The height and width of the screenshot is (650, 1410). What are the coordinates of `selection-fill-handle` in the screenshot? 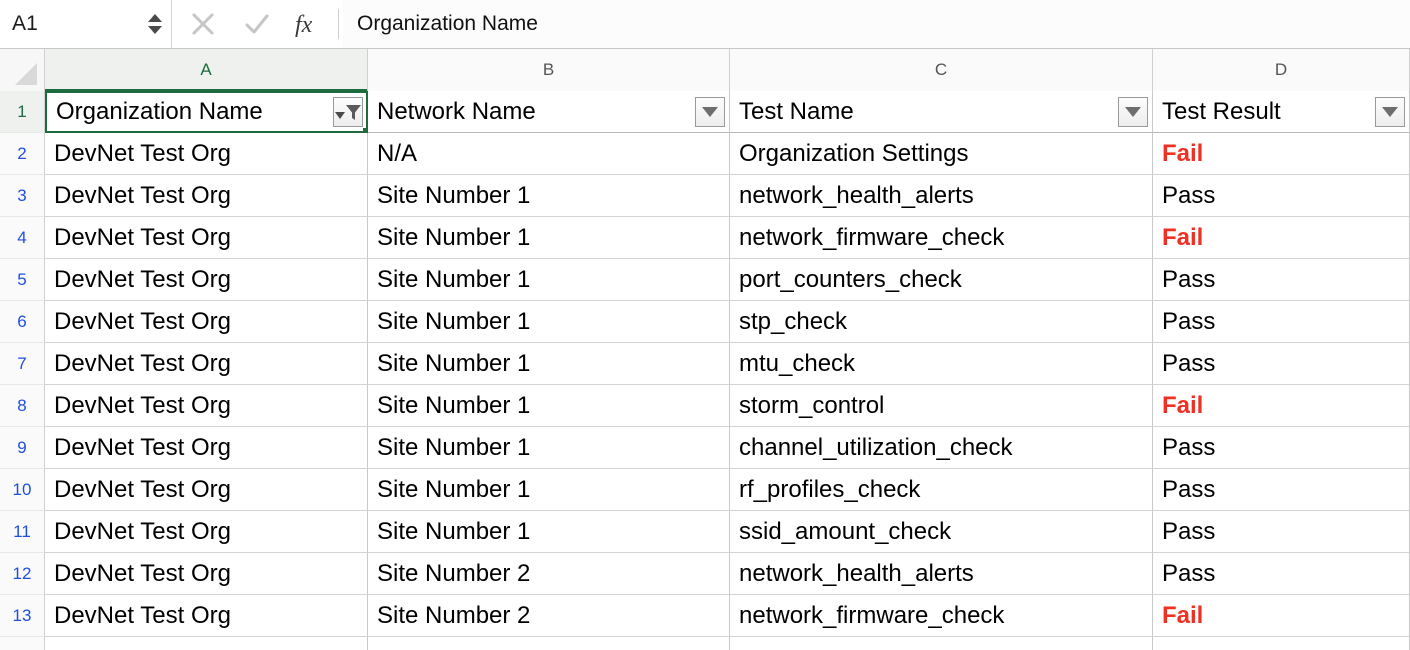 It's located at (364, 129).